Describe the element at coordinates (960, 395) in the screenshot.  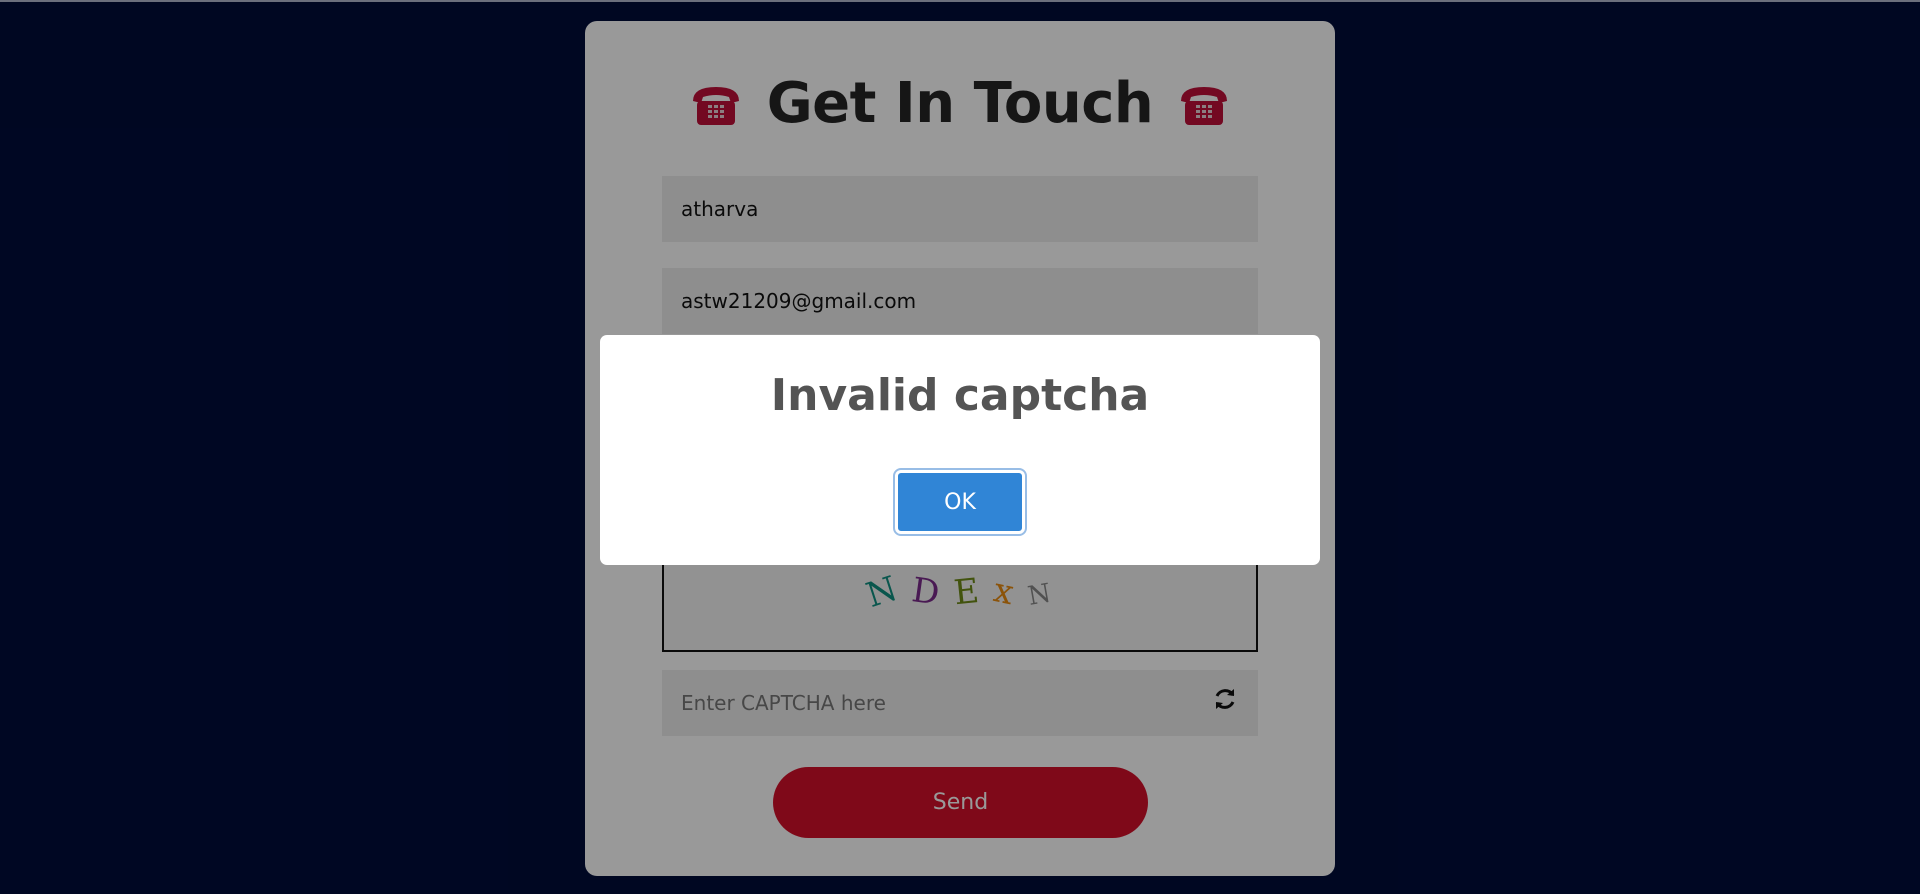
I see `alert-title: Invalid captcha` at that location.